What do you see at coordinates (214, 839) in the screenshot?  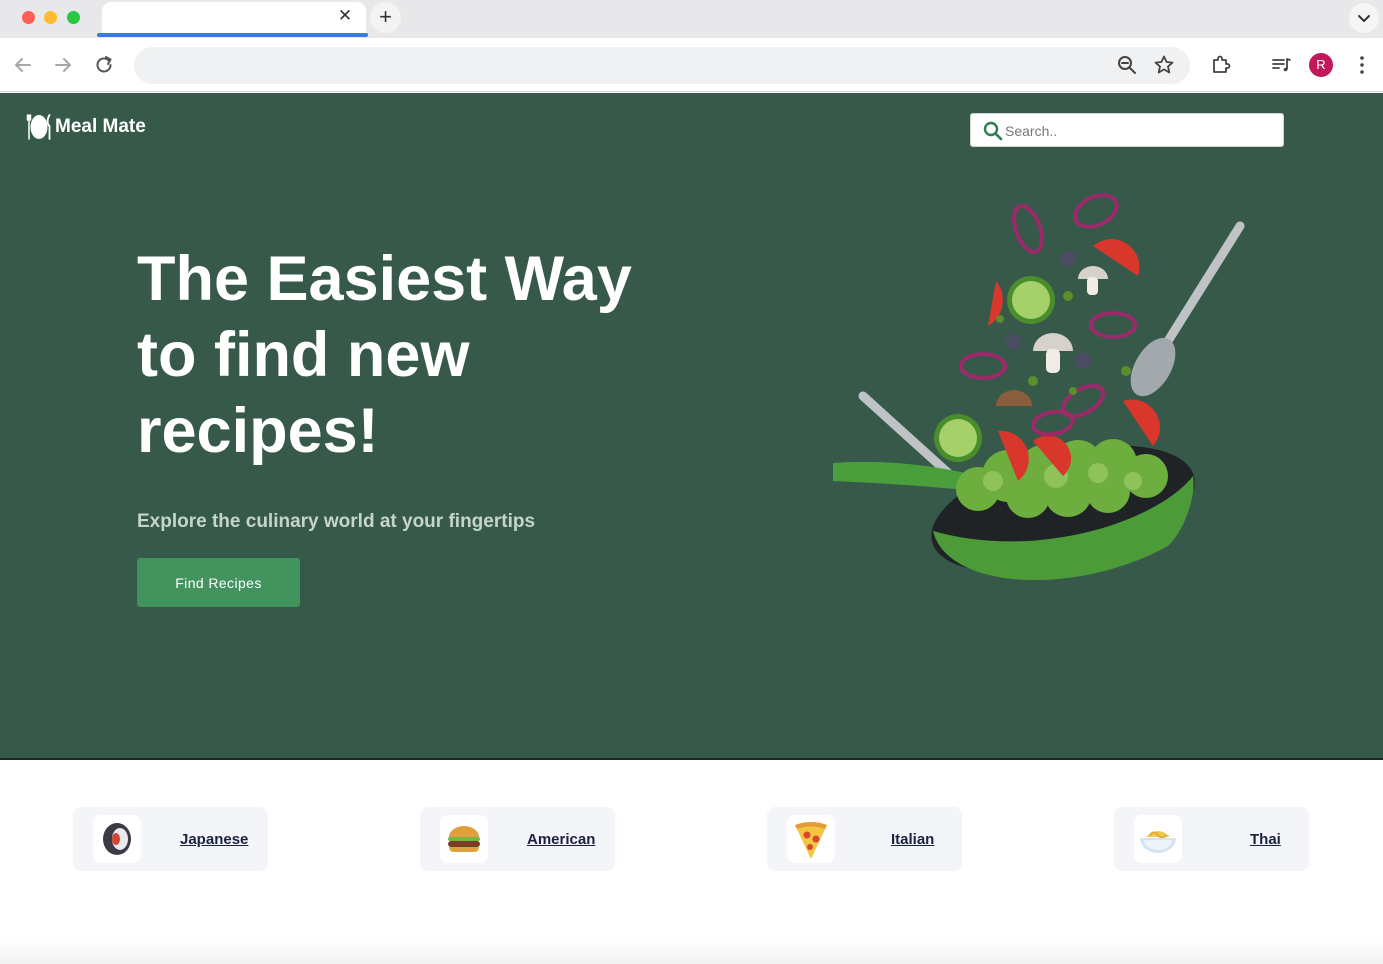 I see `category-link-japanese: Japanese` at bounding box center [214, 839].